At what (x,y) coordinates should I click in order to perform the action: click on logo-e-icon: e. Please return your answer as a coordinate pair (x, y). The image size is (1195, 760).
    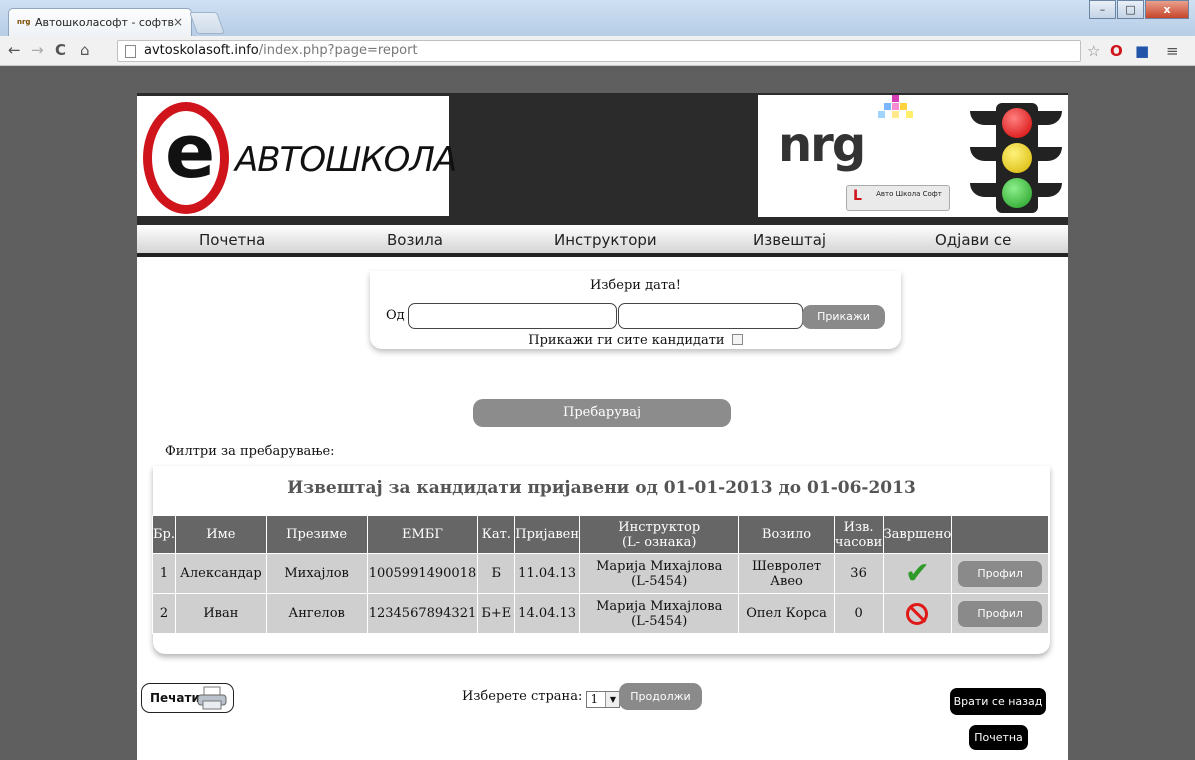
    Looking at the image, I should click on (186, 158).